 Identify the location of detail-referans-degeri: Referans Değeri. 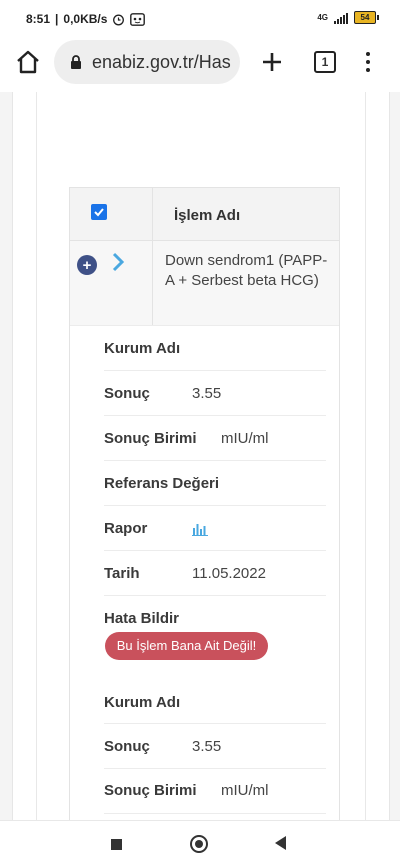
(215, 483).